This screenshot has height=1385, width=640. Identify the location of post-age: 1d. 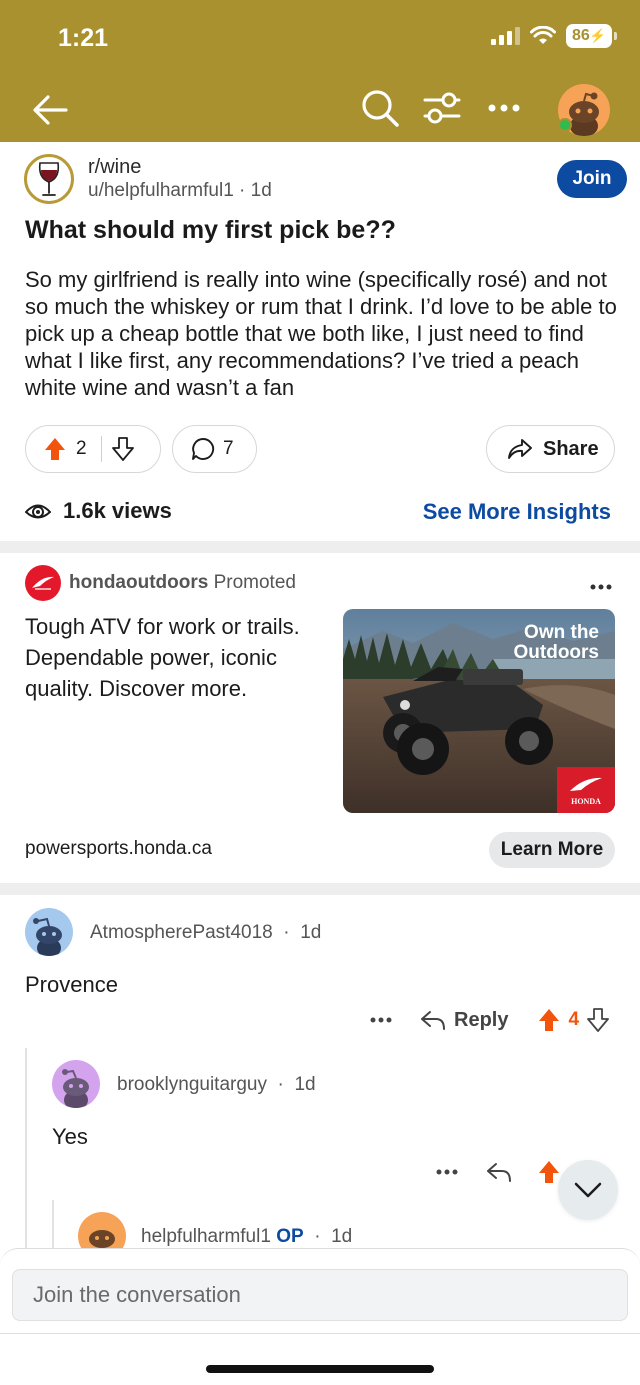
(261, 190).